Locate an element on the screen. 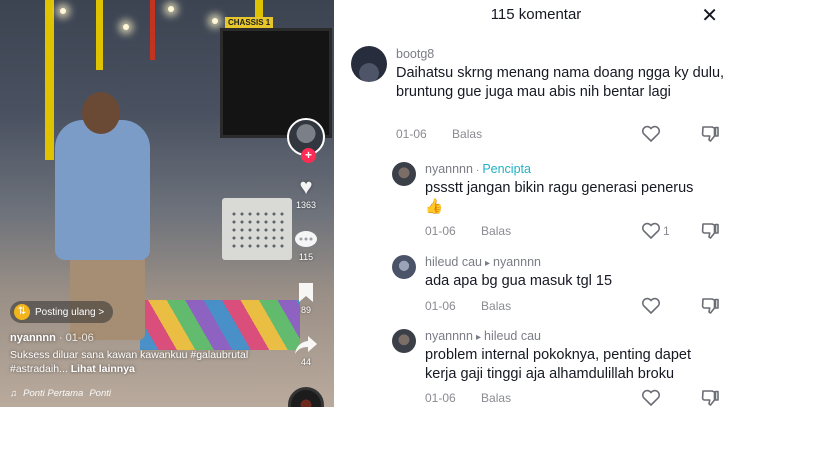 The image size is (819, 460). reply-to-username: nyannnn is located at coordinates (517, 262).